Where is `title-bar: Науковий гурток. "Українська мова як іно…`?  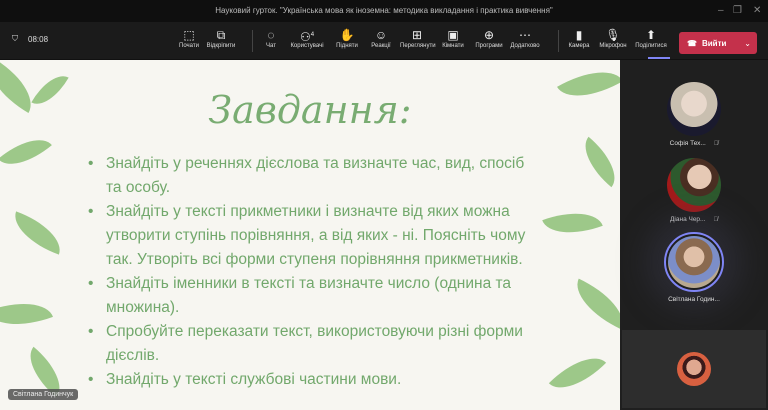 title-bar: Науковий гурток. "Українська мова як іно… is located at coordinates (384, 11).